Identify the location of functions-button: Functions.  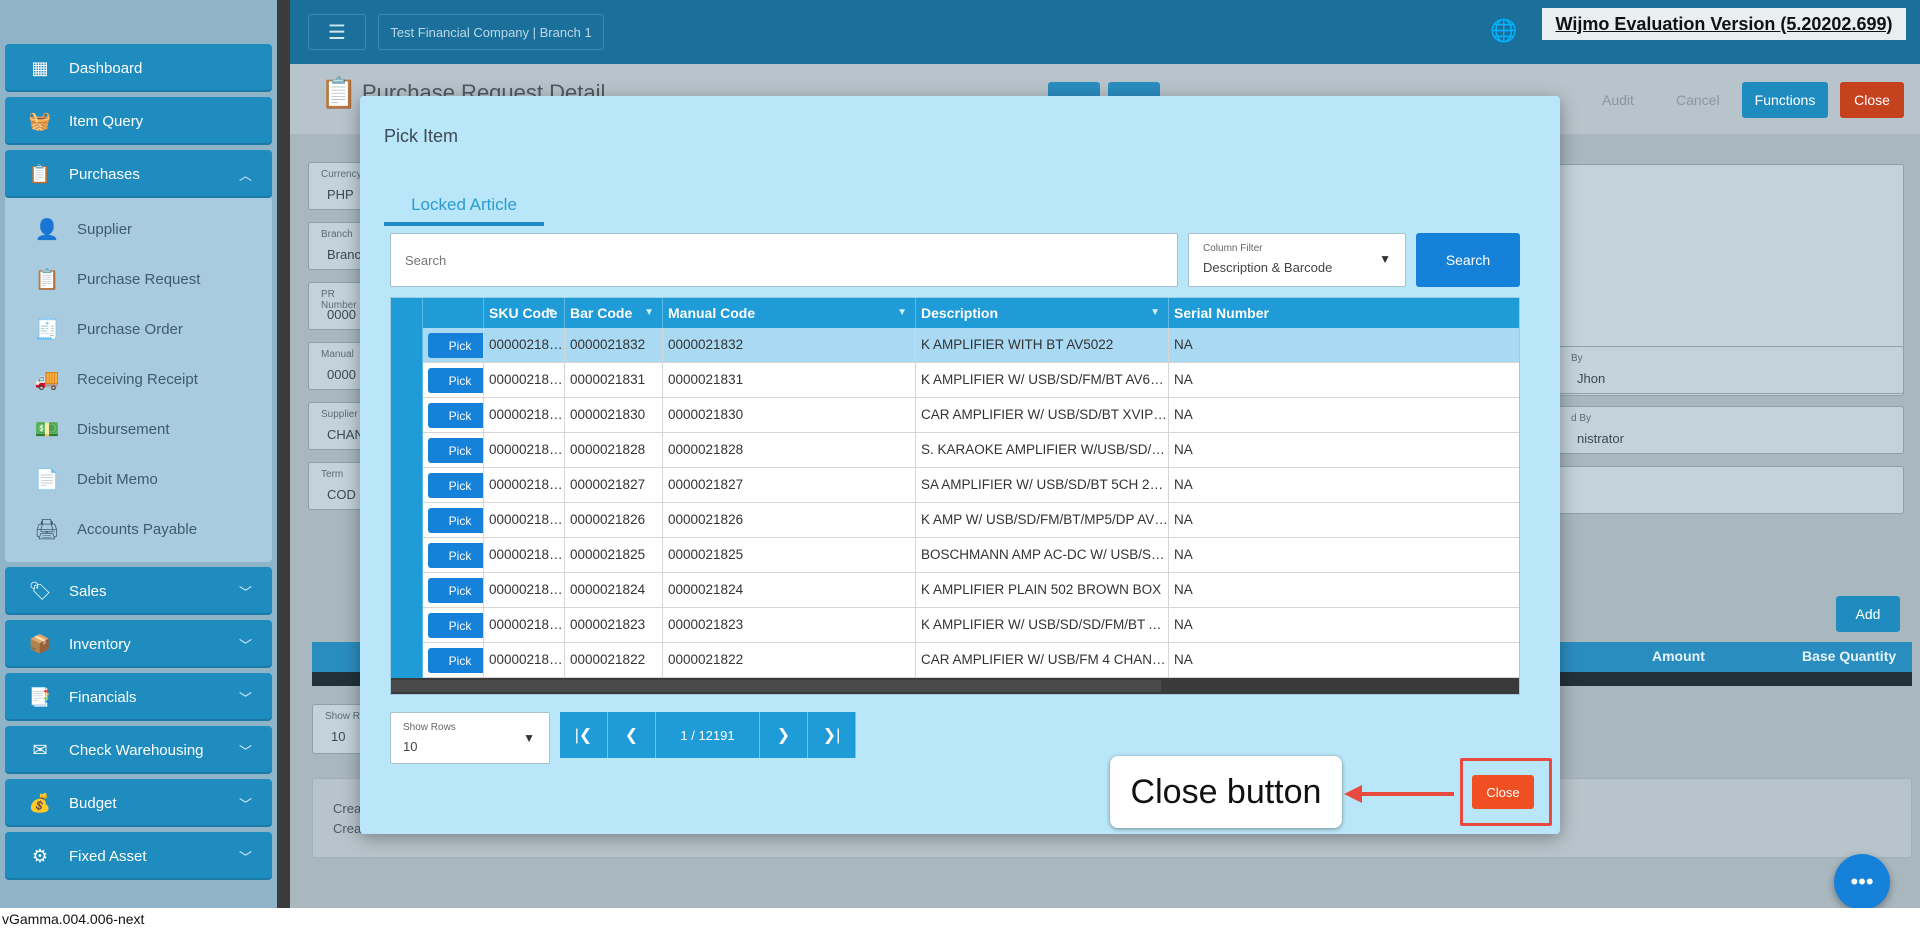
(1785, 100).